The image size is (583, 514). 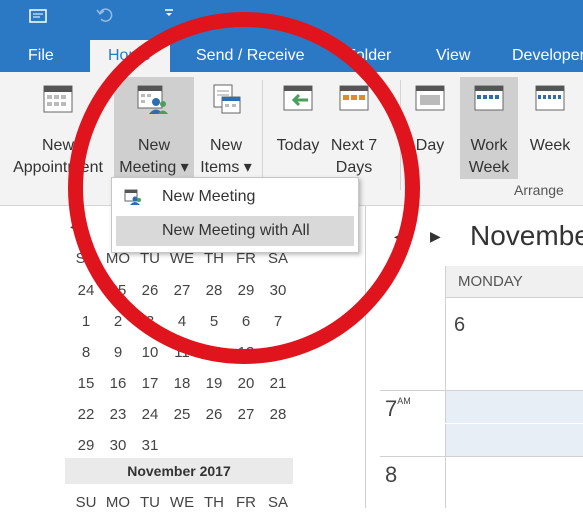 What do you see at coordinates (41, 56) in the screenshot?
I see `tab-file: File` at bounding box center [41, 56].